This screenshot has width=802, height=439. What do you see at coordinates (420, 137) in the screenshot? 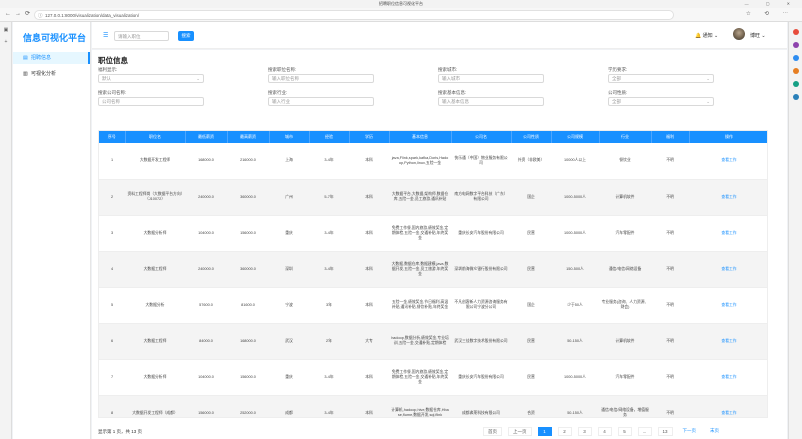
I see `column-header: 基本信息` at bounding box center [420, 137].